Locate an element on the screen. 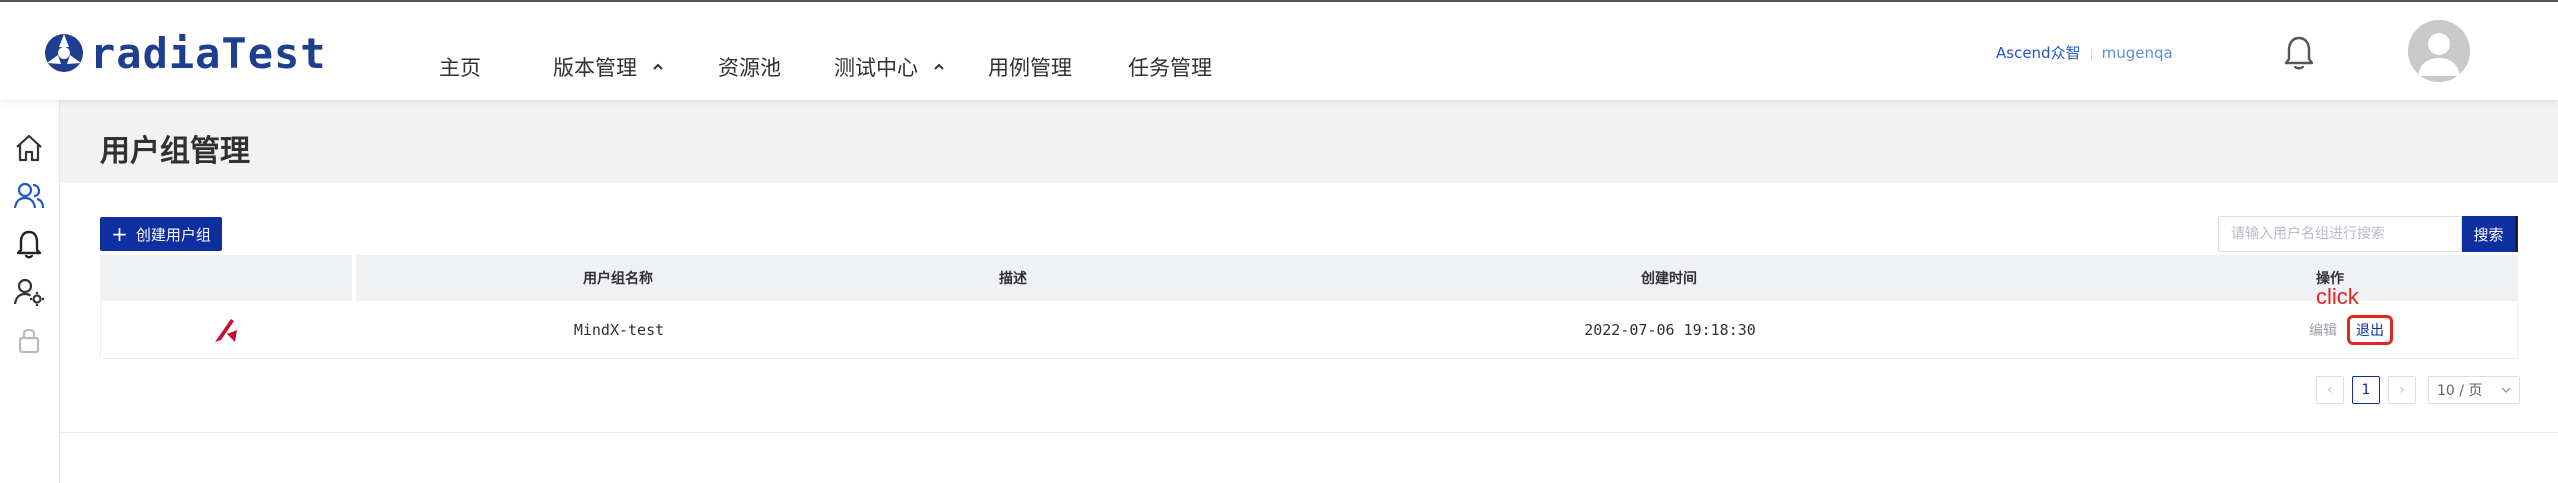 This screenshot has width=2558, height=483. user-info: Ascend众智 mugenqa is located at coordinates (2084, 52).